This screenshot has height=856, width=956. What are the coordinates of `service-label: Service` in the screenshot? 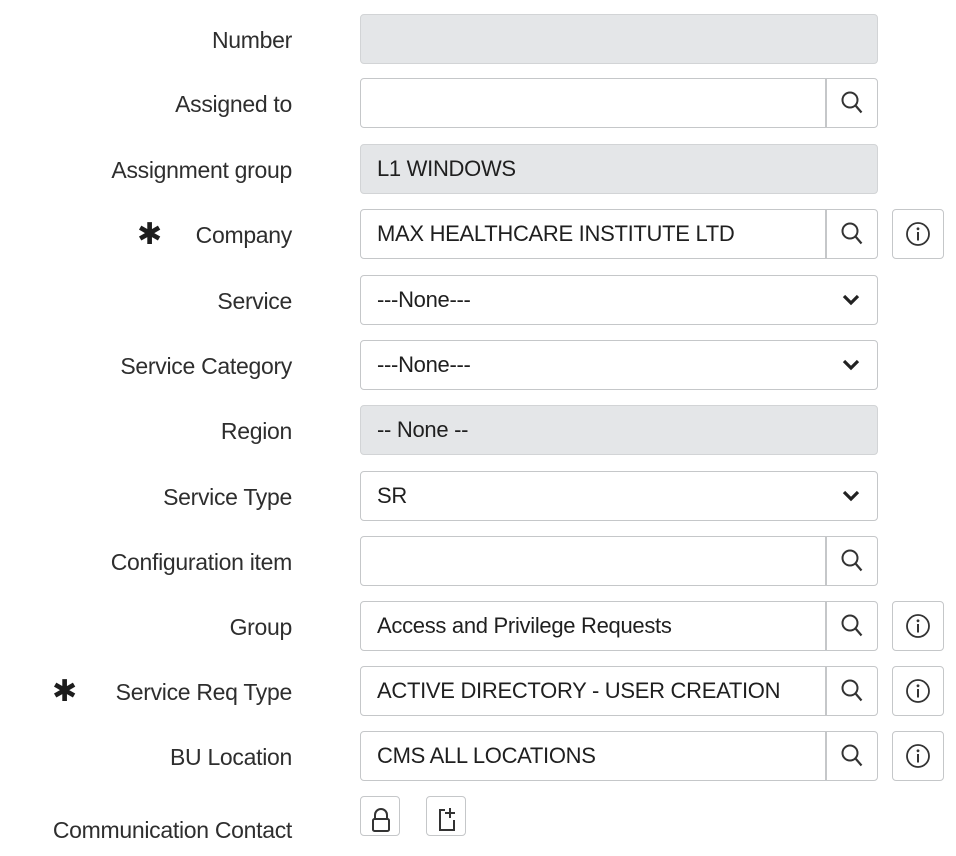 It's located at (254, 301).